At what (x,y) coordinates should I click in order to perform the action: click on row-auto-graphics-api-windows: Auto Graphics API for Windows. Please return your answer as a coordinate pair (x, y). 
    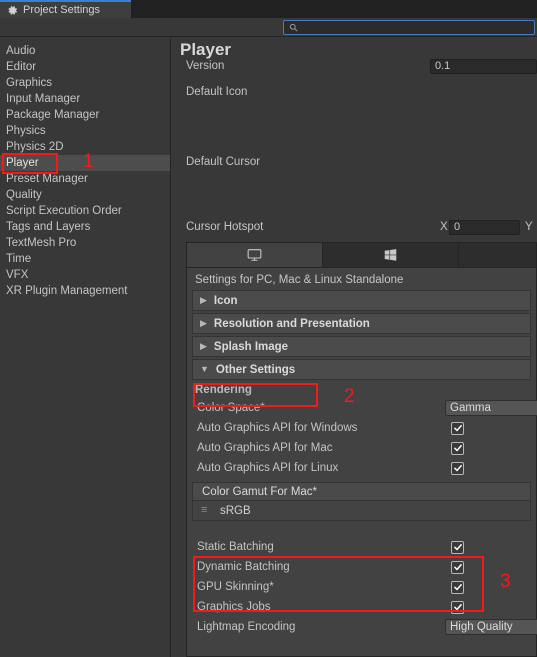
    Looking at the image, I should click on (361, 428).